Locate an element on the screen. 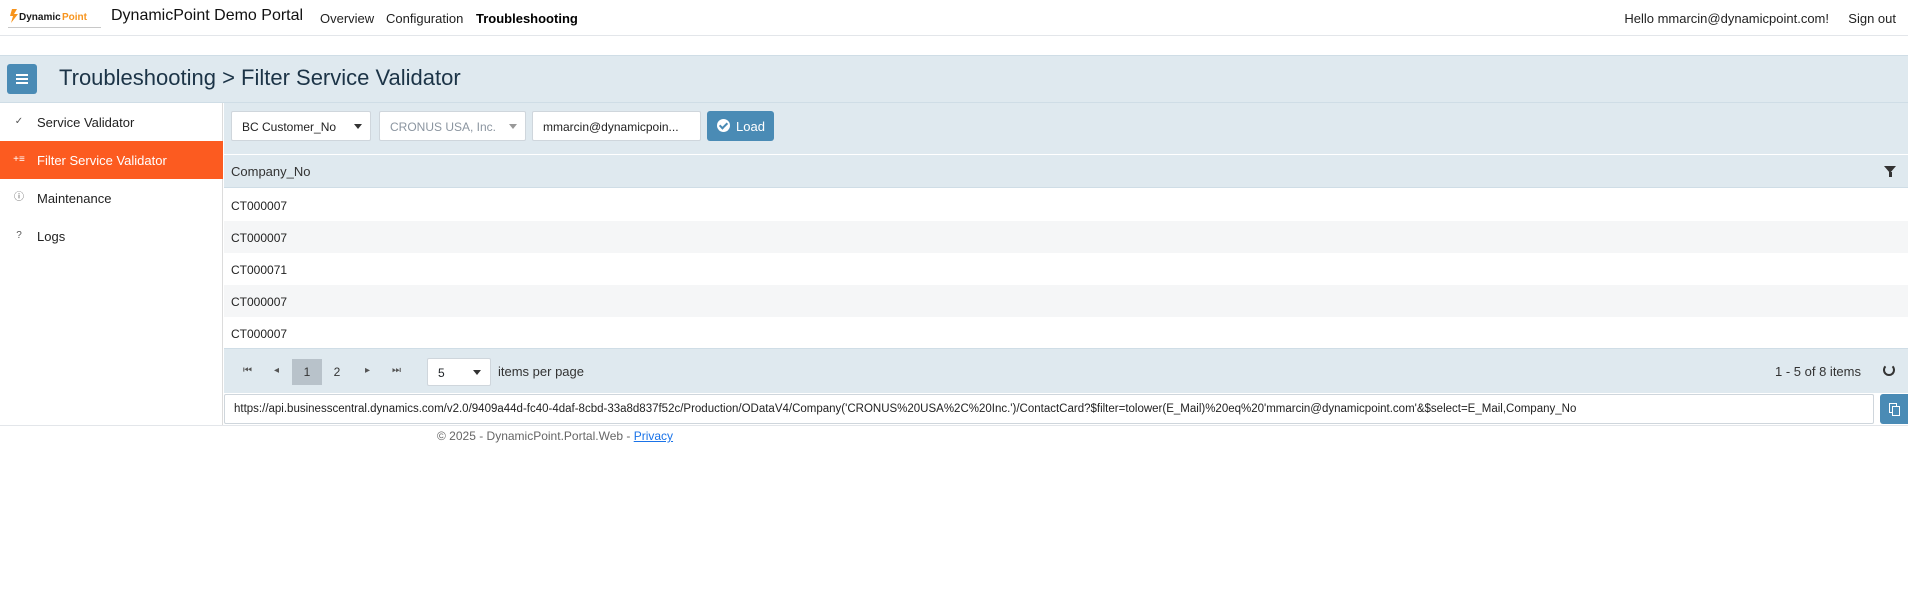 The image size is (1908, 603). sidebar-item-label: Logs is located at coordinates (51, 236).